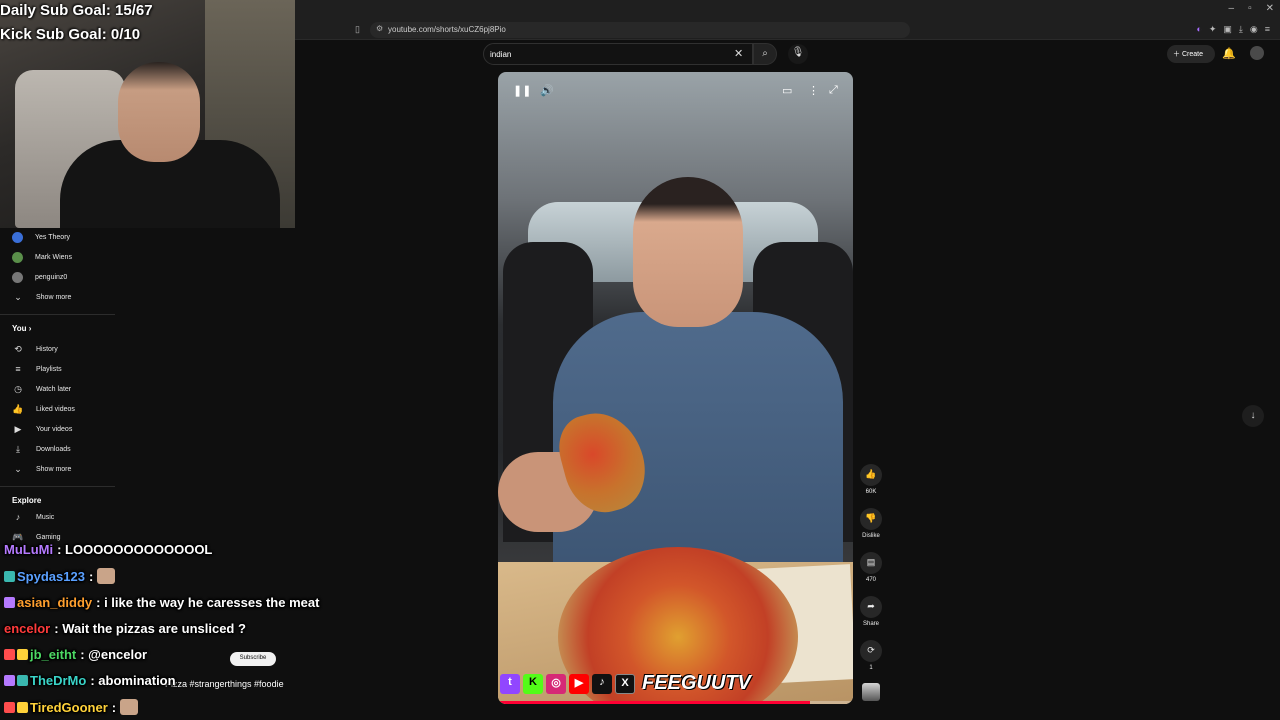 Image resolution: width=1280 pixels, height=720 pixels. What do you see at coordinates (447, 29) in the screenshot?
I see `url-text: youtube.com/shorts/xuCZ6pj8Pio` at bounding box center [447, 29].